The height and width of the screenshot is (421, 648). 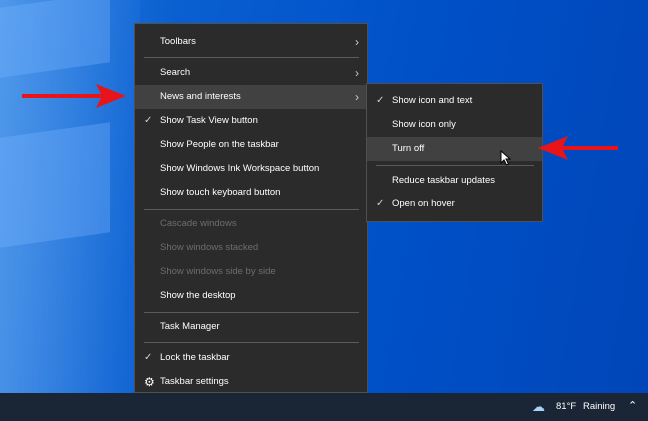 What do you see at coordinates (220, 192) in the screenshot?
I see `menu-label: Show touch keyboard button` at bounding box center [220, 192].